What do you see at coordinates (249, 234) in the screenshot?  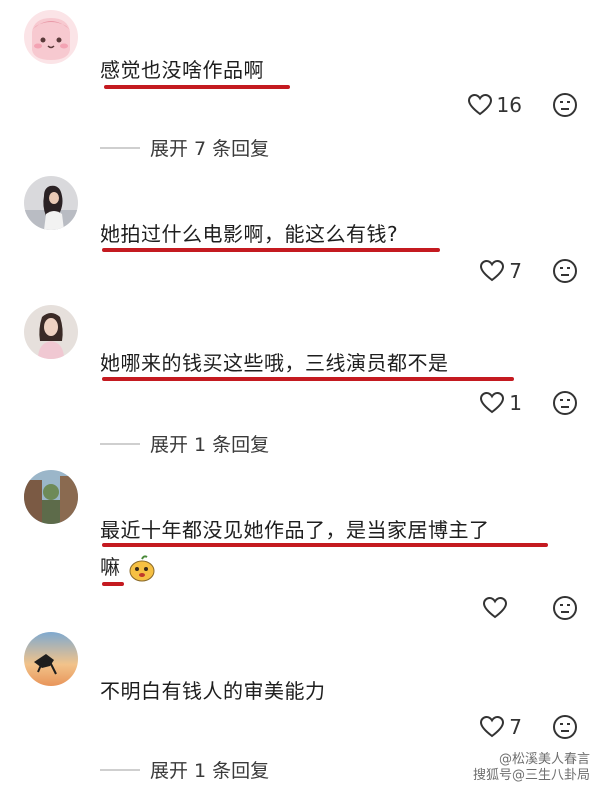 I see `comment-text: 她拍过什么电影啊，能这么有钱?` at bounding box center [249, 234].